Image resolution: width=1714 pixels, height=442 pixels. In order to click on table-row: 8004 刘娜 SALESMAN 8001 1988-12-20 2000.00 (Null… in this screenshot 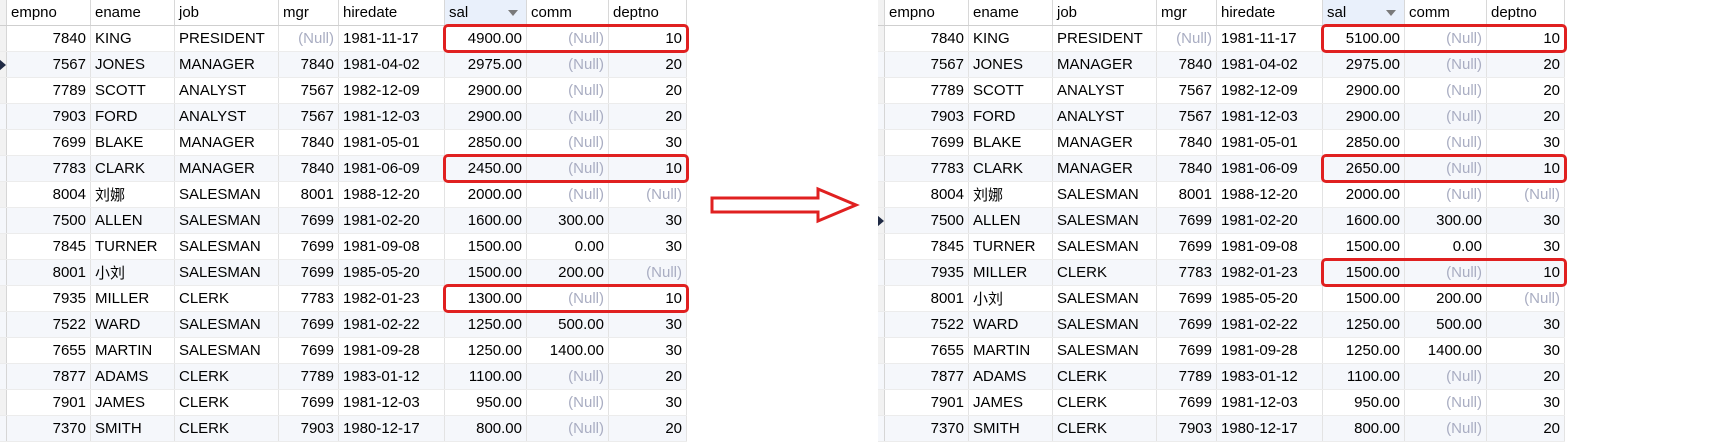, I will do `click(1221, 194)`.